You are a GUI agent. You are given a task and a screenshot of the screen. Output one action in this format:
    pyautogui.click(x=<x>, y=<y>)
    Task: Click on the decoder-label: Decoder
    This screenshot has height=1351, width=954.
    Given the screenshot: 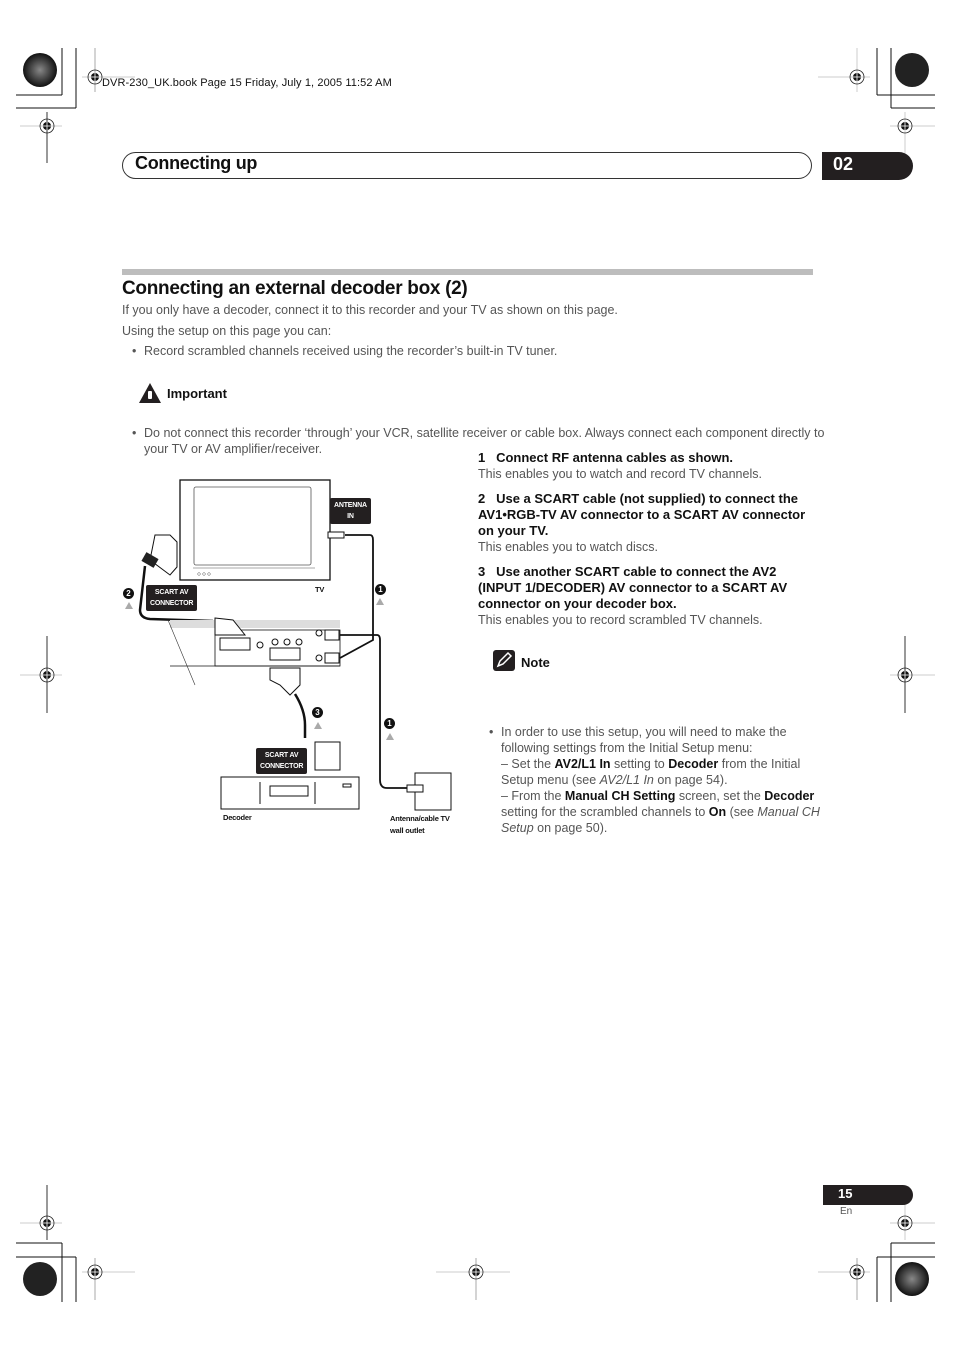 What is the action you would take?
    pyautogui.click(x=237, y=817)
    